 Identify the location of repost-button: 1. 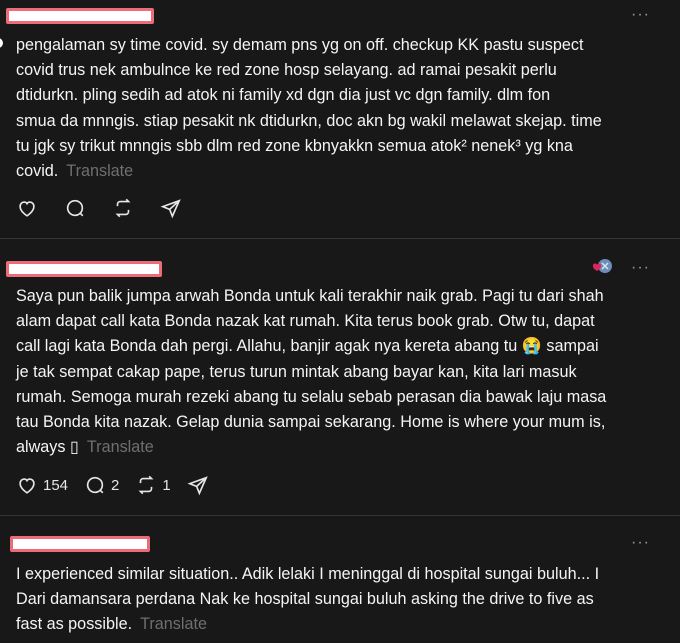
(153, 485).